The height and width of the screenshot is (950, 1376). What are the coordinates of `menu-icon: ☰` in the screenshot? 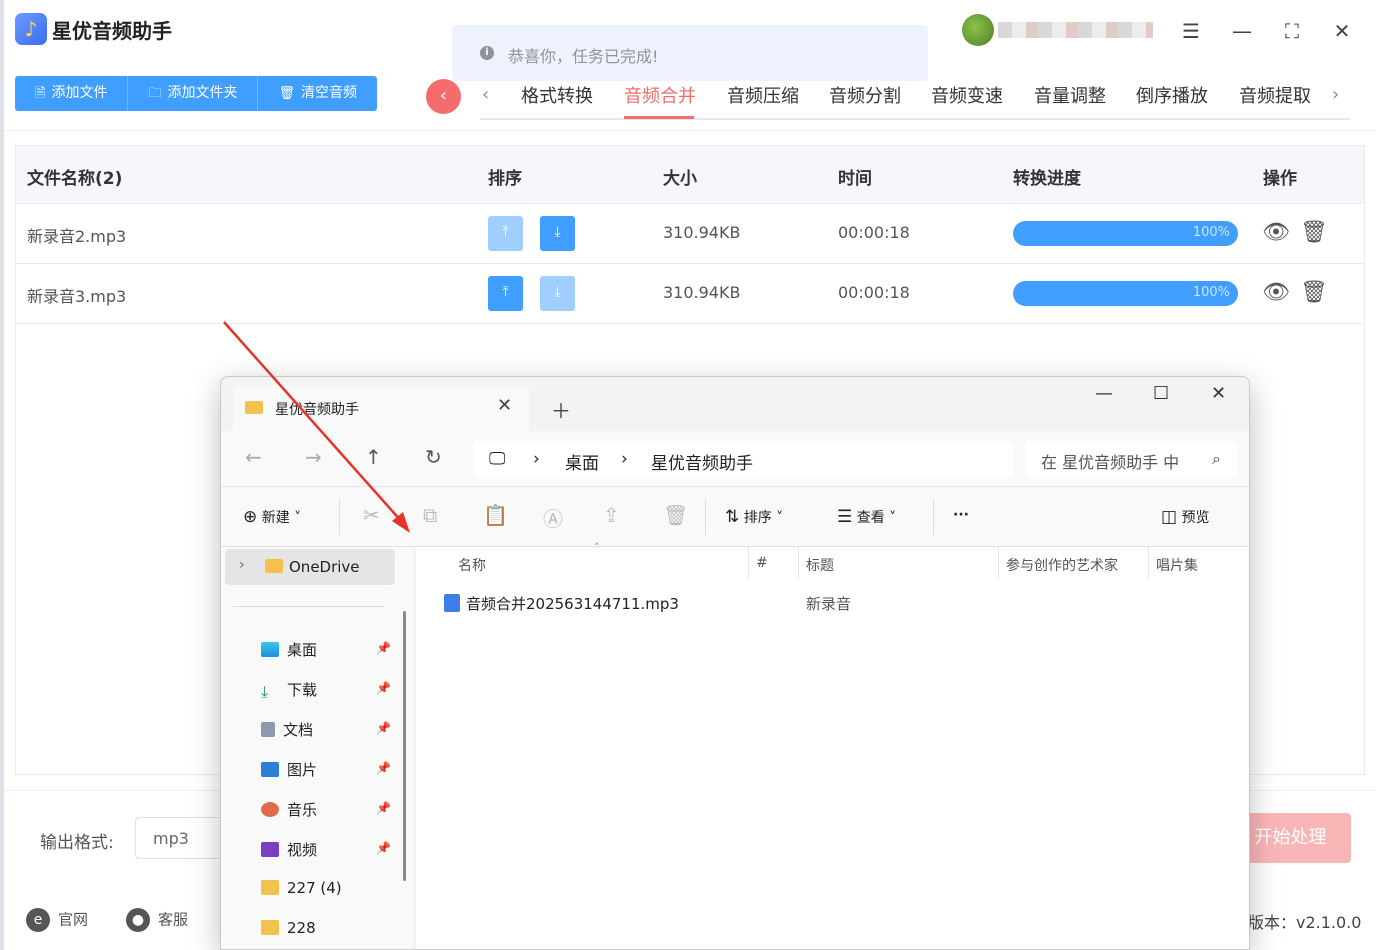 It's located at (1191, 31).